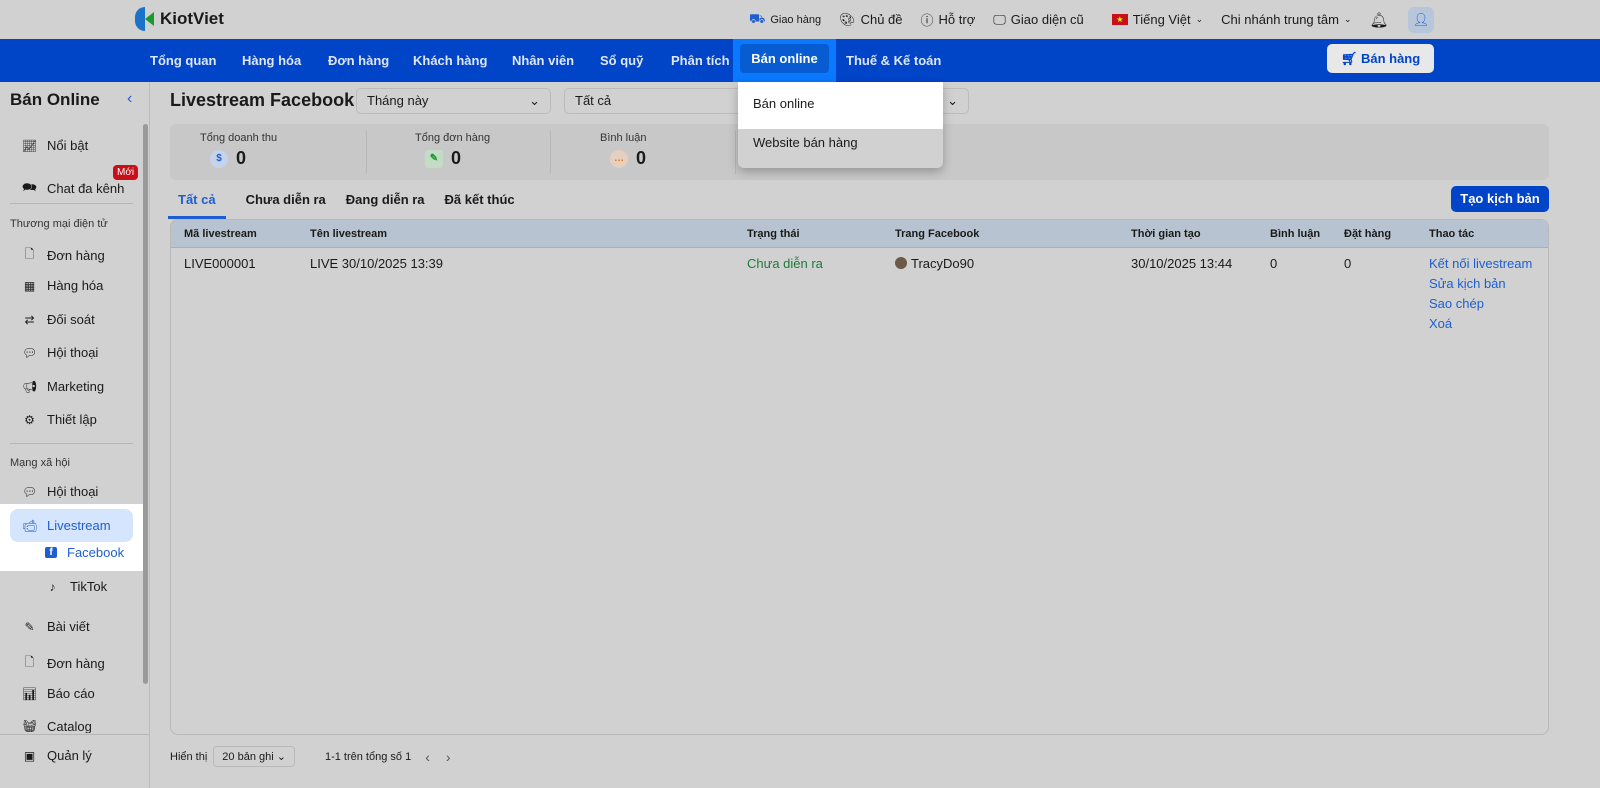  Describe the element at coordinates (1421, 20) in the screenshot. I see `user-avatar: 👤︎` at that location.